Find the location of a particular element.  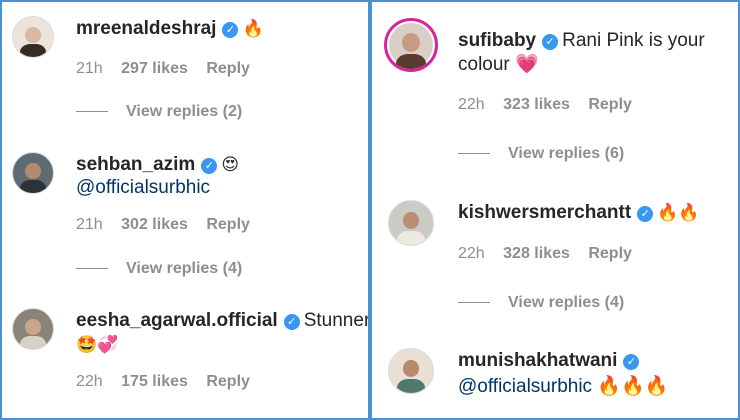

avatar-eesha-agarwal is located at coordinates (33, 329).